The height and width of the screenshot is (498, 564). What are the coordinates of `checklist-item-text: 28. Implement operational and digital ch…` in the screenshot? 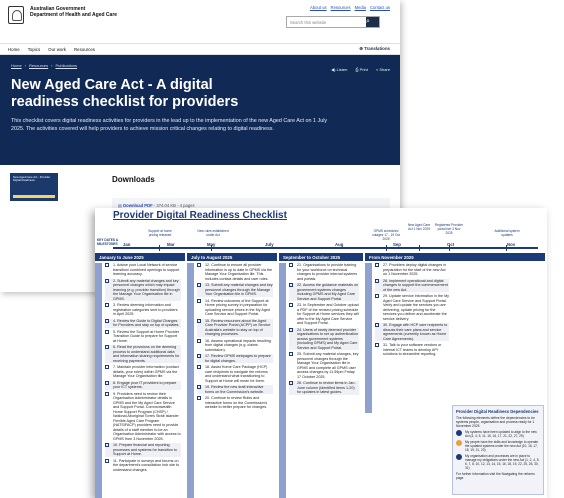 It's located at (415, 285).